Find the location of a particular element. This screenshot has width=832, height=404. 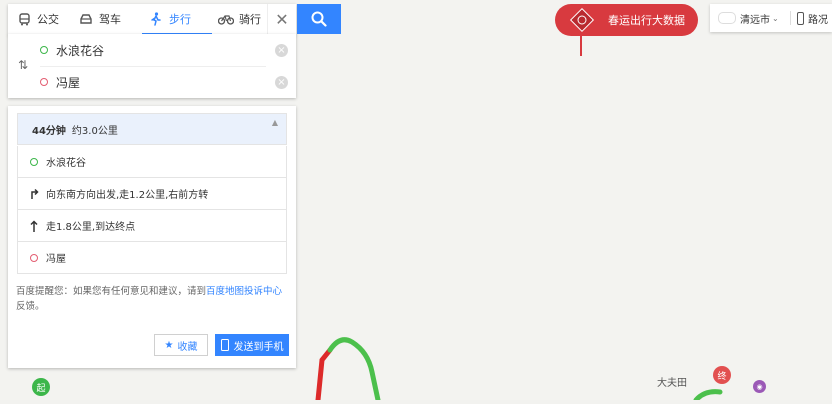

send-to-phone-label: 发送到手机 is located at coordinates (258, 347).